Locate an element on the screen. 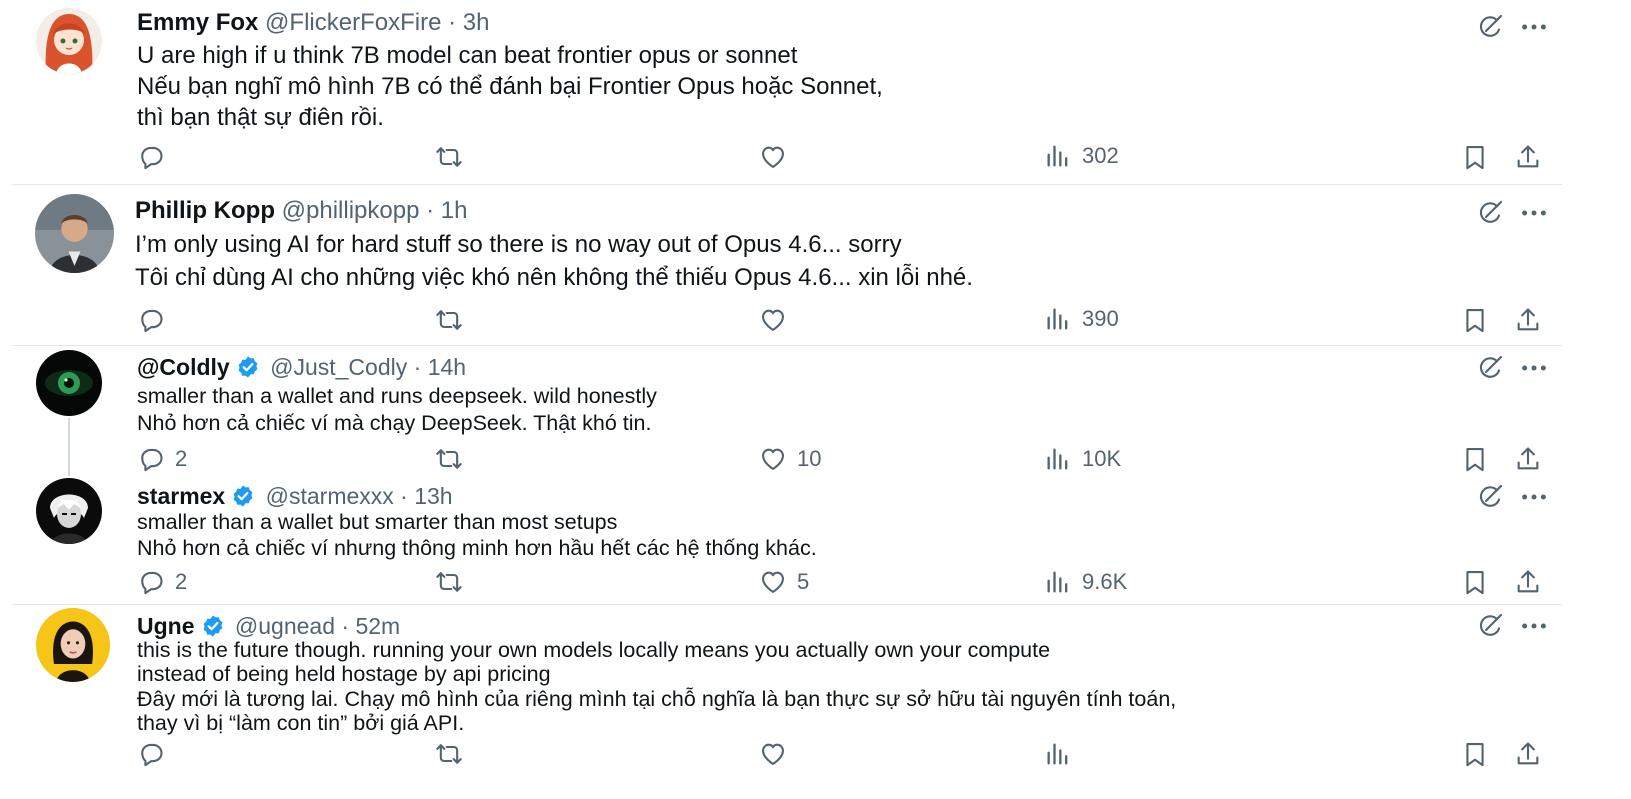  reply-icon is located at coordinates (151, 754).